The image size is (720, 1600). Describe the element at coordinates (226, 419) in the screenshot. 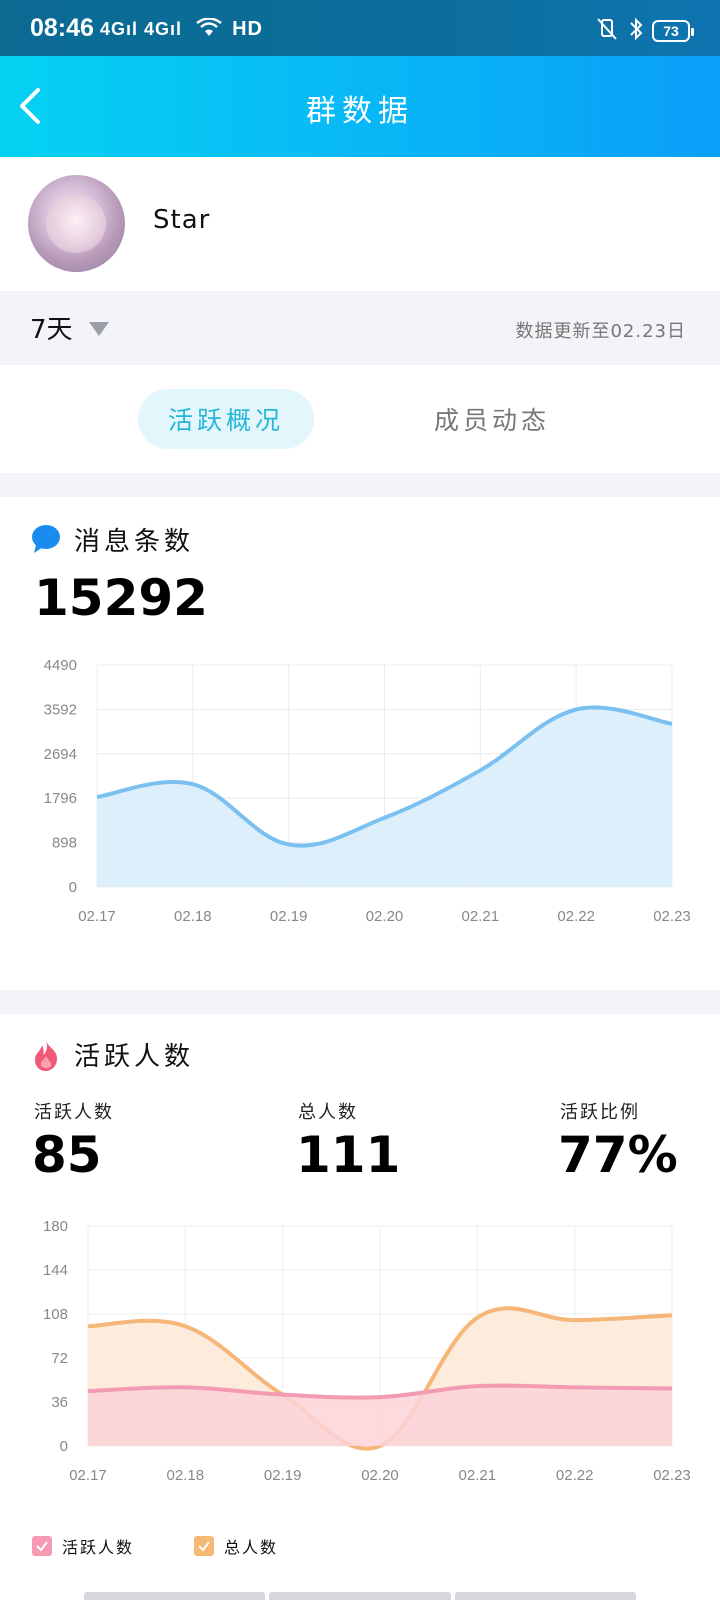

I see `tab-activity-overview: 活跃概况` at that location.